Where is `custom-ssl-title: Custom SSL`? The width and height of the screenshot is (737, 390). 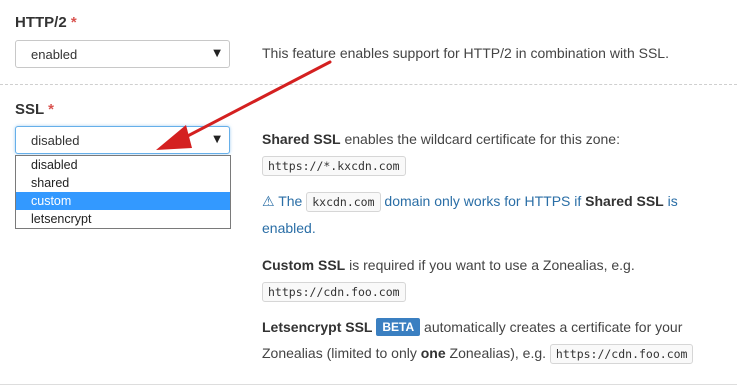
custom-ssl-title: Custom SSL is located at coordinates (304, 265).